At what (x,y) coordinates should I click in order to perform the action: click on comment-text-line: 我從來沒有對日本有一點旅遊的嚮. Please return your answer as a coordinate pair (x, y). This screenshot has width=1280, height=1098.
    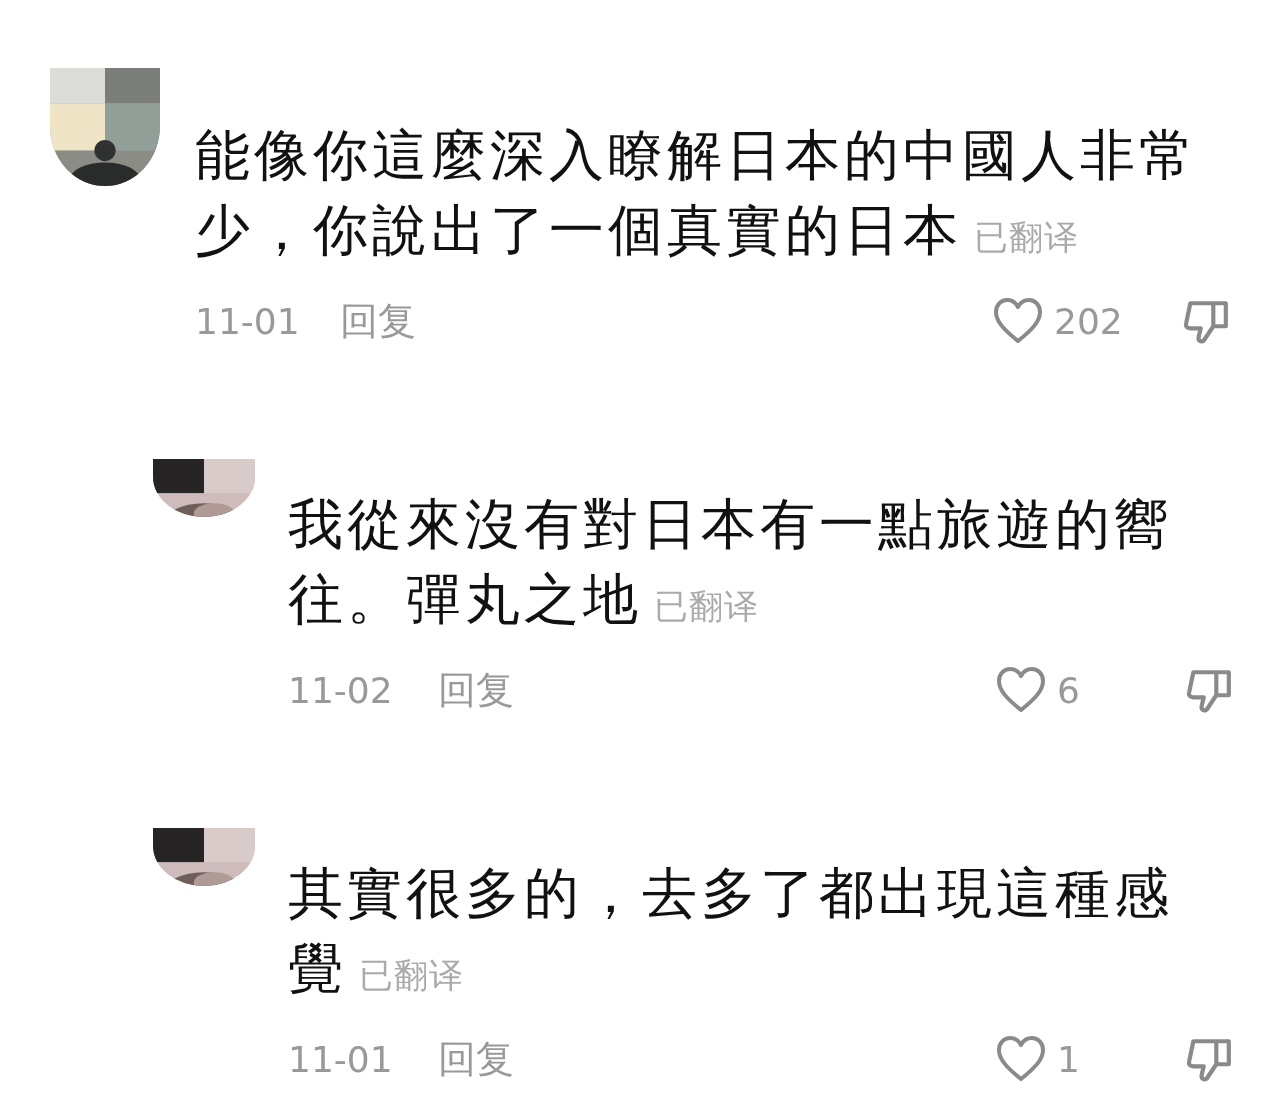
    Looking at the image, I should click on (730, 524).